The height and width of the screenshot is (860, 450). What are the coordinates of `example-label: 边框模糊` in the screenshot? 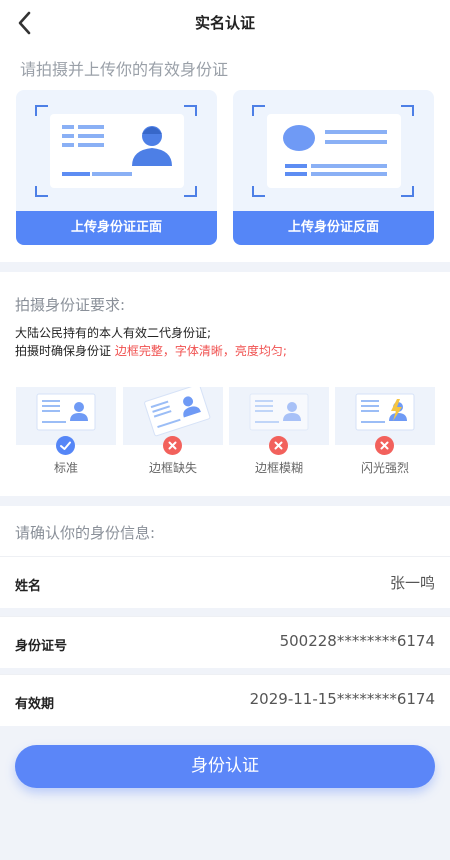 It's located at (278, 468).